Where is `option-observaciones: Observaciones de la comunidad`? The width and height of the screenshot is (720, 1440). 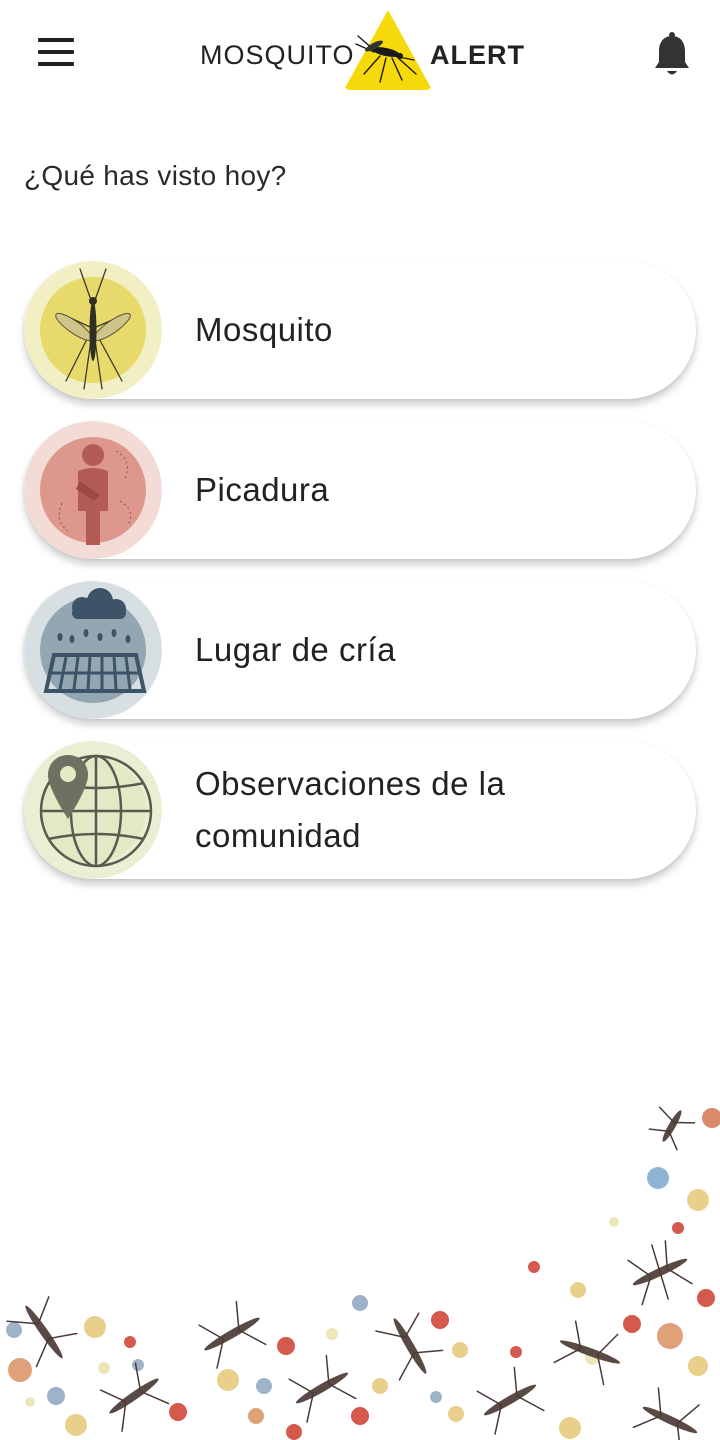
option-observaciones: Observaciones de la comunidad is located at coordinates (360, 810).